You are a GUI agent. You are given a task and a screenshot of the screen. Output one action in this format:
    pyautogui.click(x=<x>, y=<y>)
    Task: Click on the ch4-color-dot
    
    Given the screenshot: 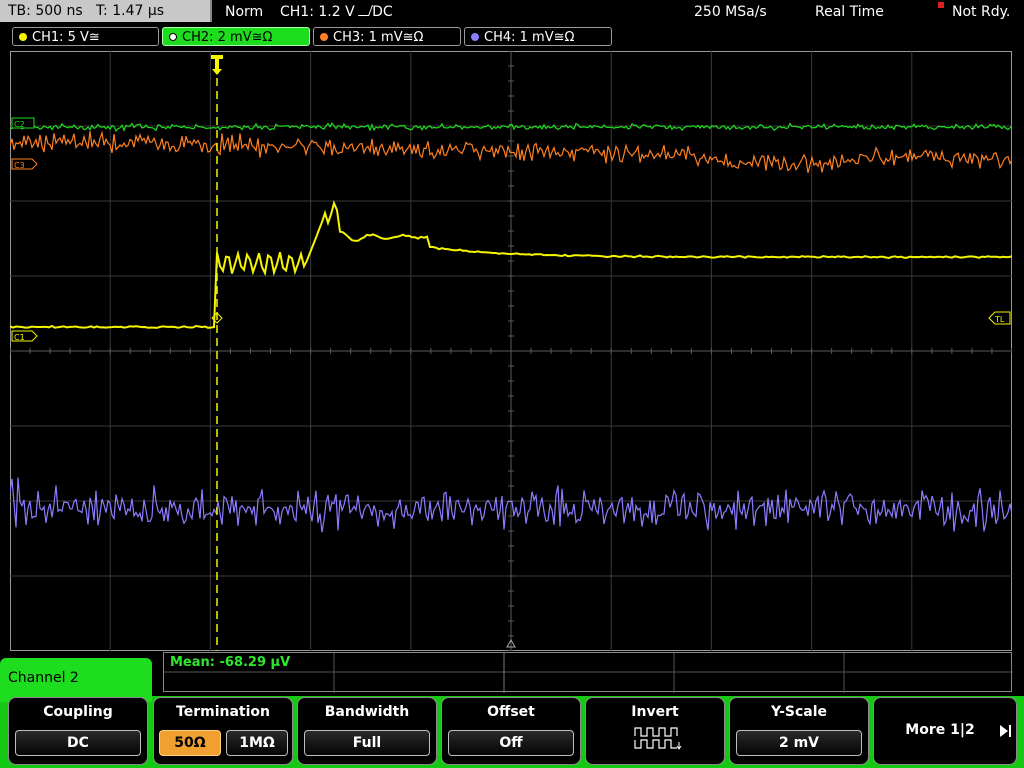 What is the action you would take?
    pyautogui.click(x=475, y=37)
    